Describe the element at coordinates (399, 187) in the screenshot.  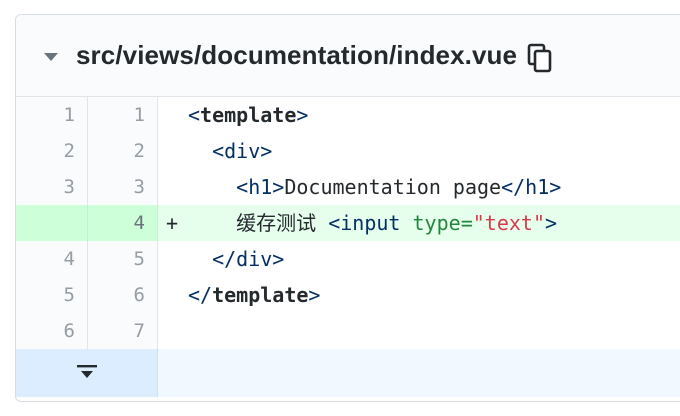
I see `code-line: <h1>Documentation page</h1>` at that location.